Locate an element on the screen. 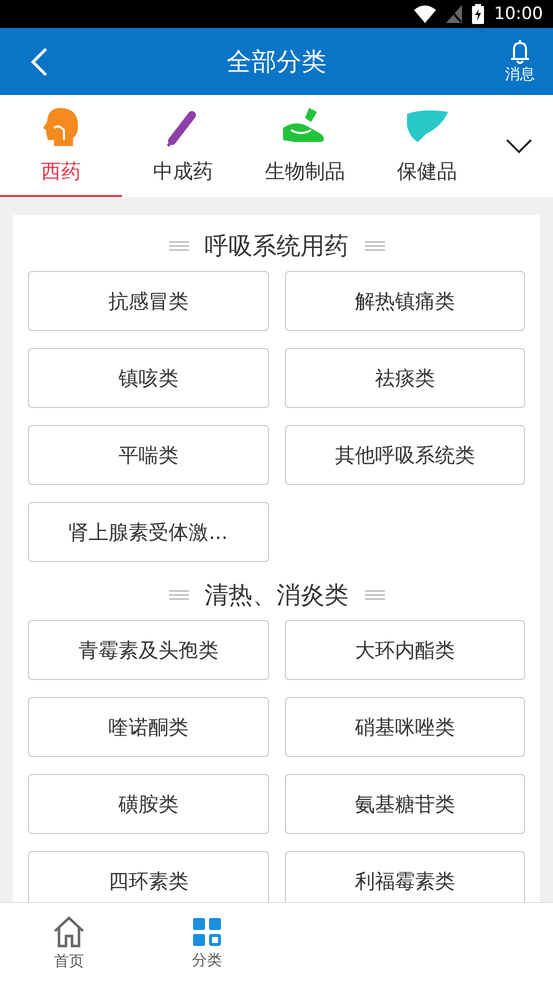 The height and width of the screenshot is (983, 553). no-signal-icon is located at coordinates (454, 14).